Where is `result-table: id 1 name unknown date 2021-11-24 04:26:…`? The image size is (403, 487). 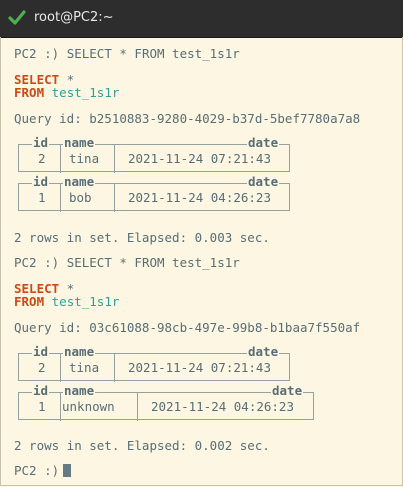
result-table: id 1 name unknown date 2021-11-24 04:26:… is located at coordinates (166, 402).